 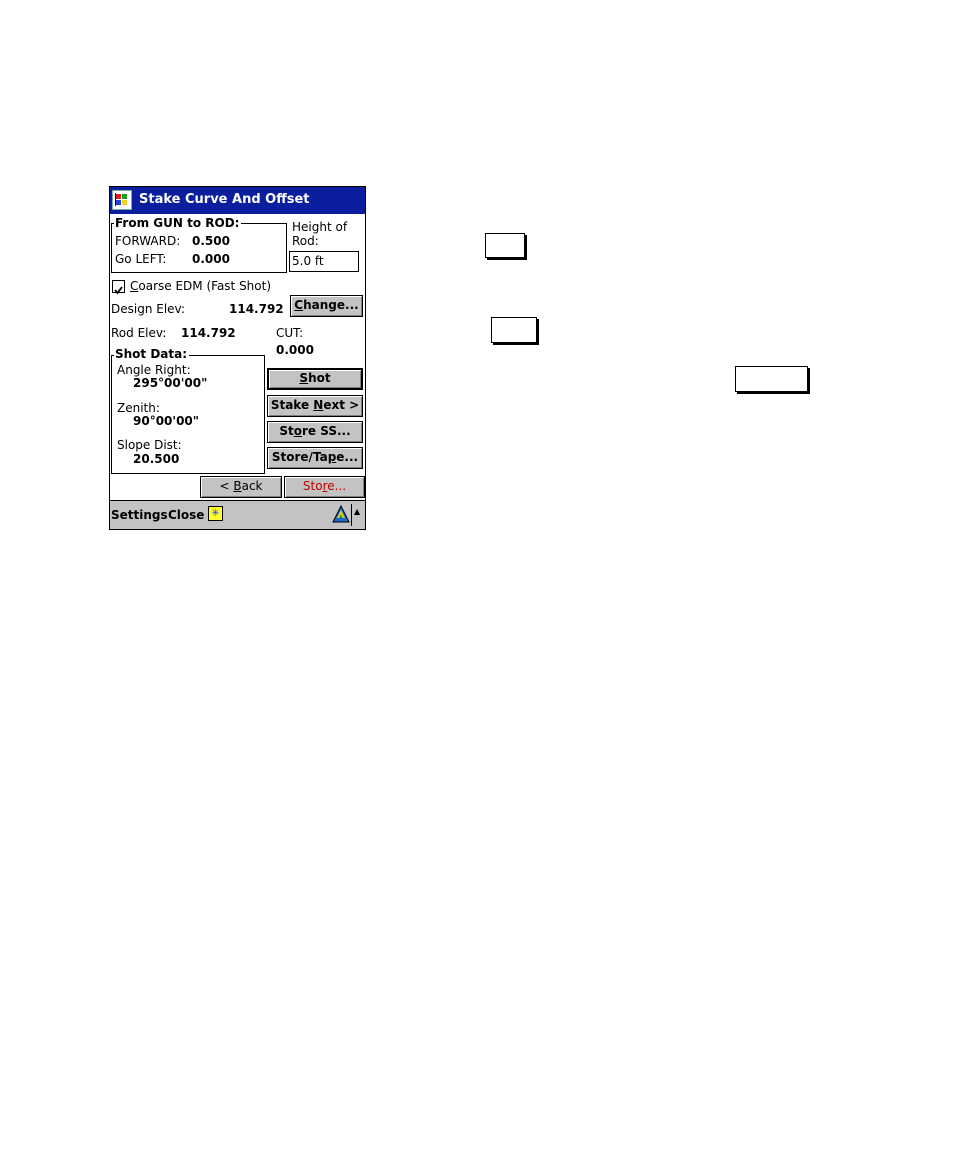 I want to click on title-bar: Stake Curve And Offset, so click(x=237, y=200).